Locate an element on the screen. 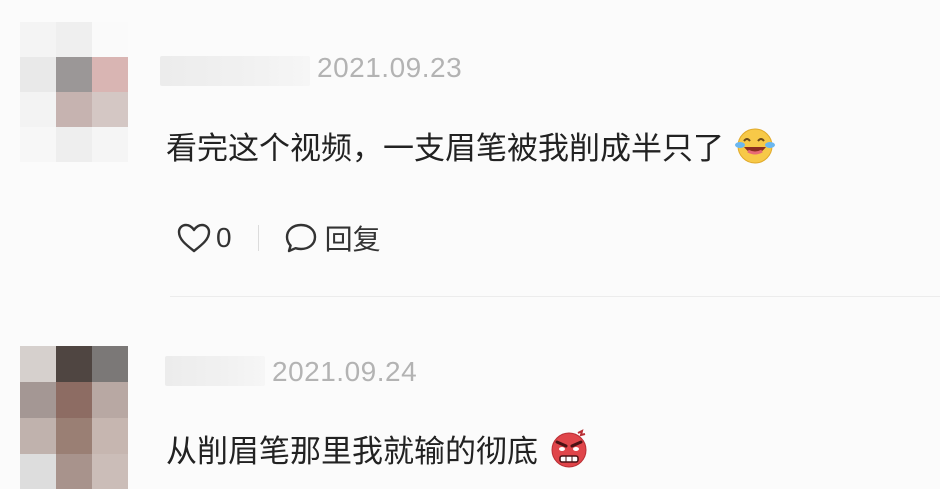  reply-label: 回复 is located at coordinates (352, 239).